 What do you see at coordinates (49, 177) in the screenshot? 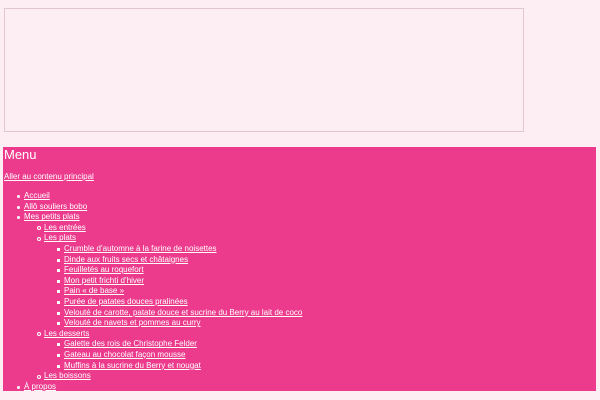
I see `skip-to-content-link: Aller au contenu principal` at bounding box center [49, 177].